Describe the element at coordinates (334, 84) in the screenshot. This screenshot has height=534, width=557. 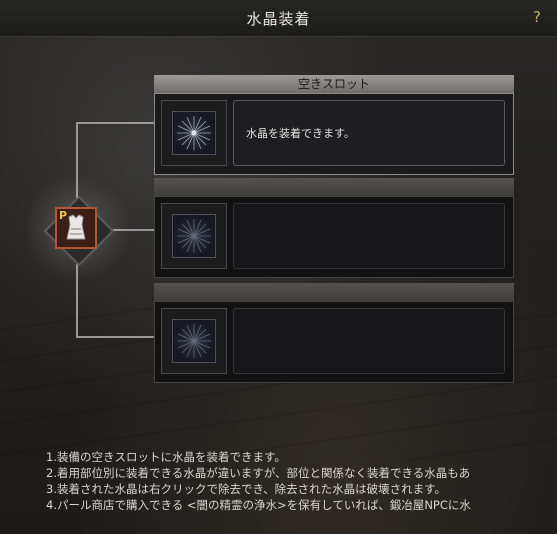
I see `slot-header: 空きスロット` at that location.